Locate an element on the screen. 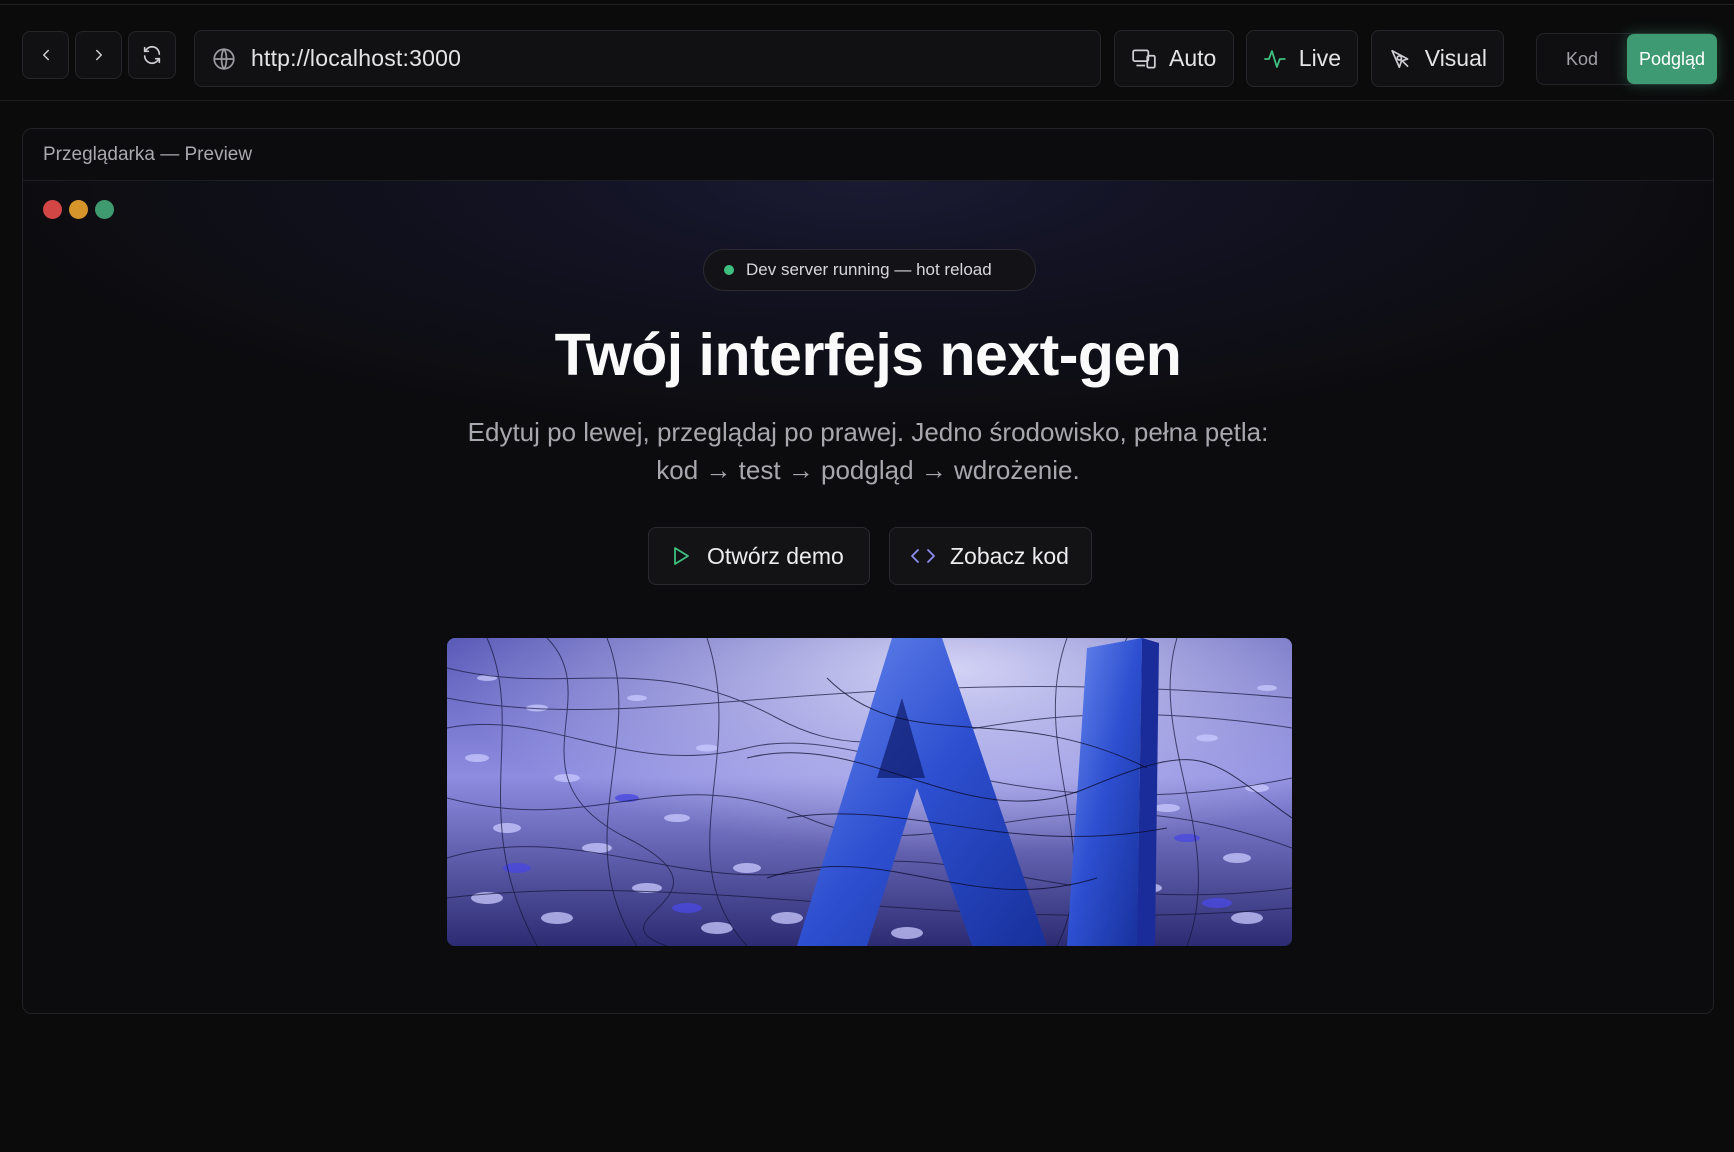  visual-button: Visual is located at coordinates (1437, 58).